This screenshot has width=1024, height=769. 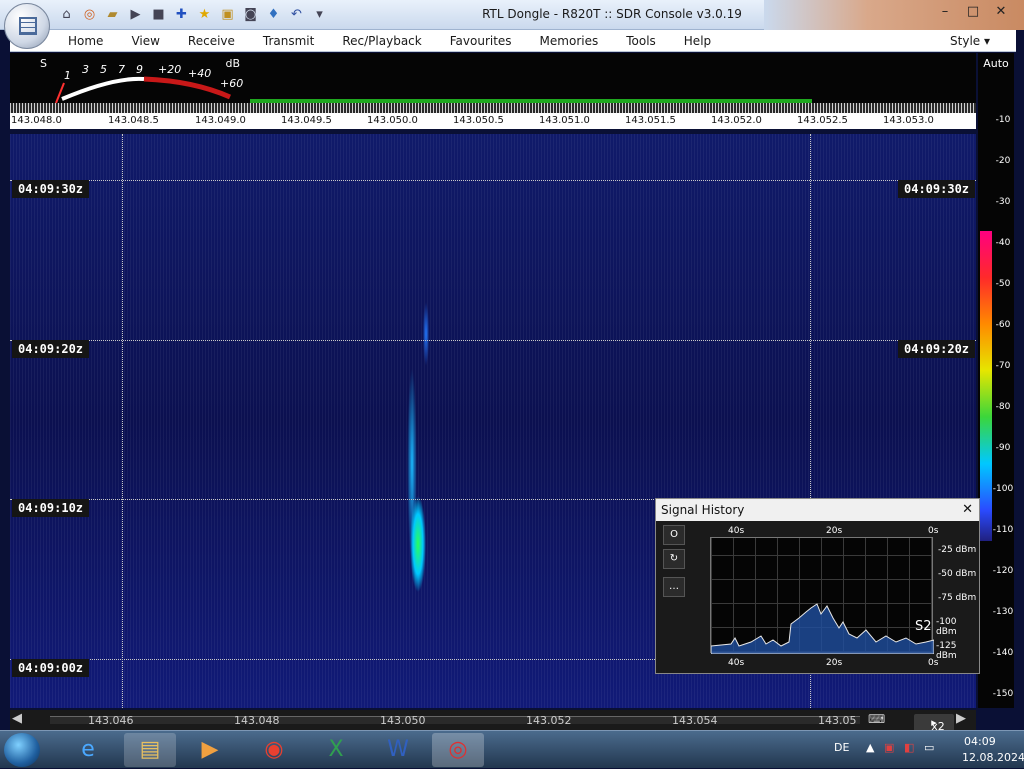 What do you see at coordinates (122, 421) in the screenshot?
I see `grid-line-vertical` at bounding box center [122, 421].